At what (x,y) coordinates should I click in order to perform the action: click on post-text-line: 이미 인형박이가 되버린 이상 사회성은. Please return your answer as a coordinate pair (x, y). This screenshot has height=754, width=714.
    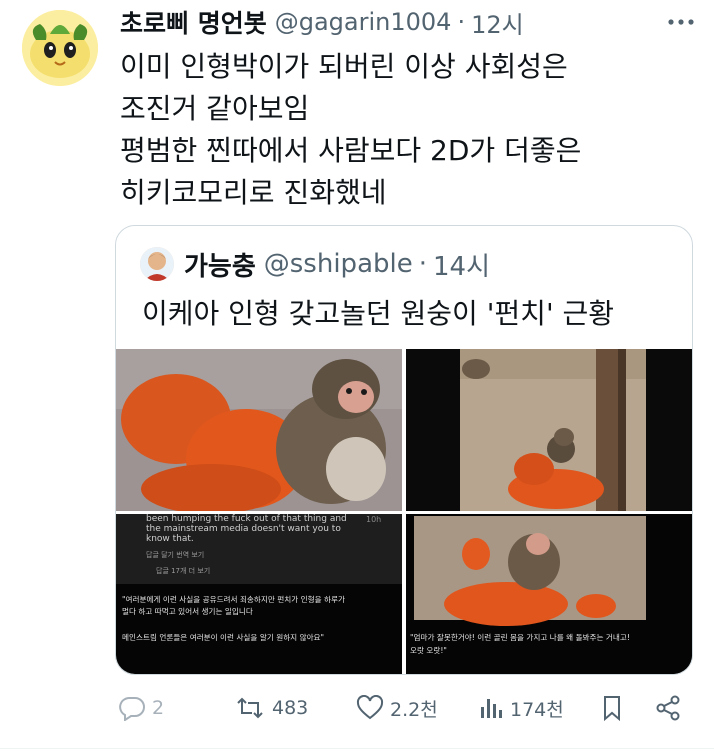
    Looking at the image, I should click on (344, 66).